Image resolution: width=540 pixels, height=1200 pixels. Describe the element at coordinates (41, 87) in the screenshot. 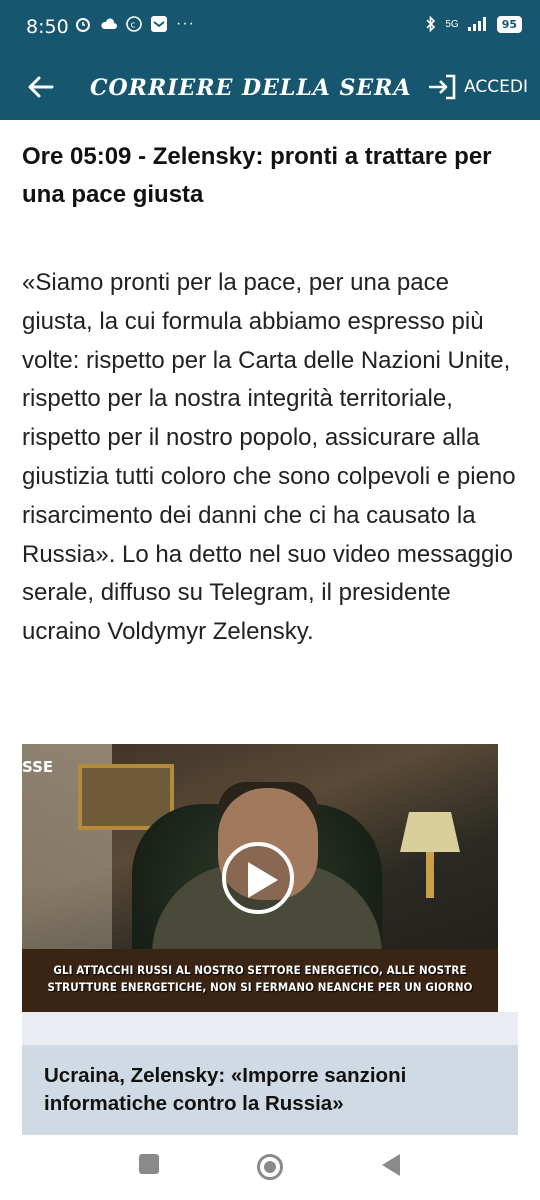

I see `back-arrow-icon` at that location.